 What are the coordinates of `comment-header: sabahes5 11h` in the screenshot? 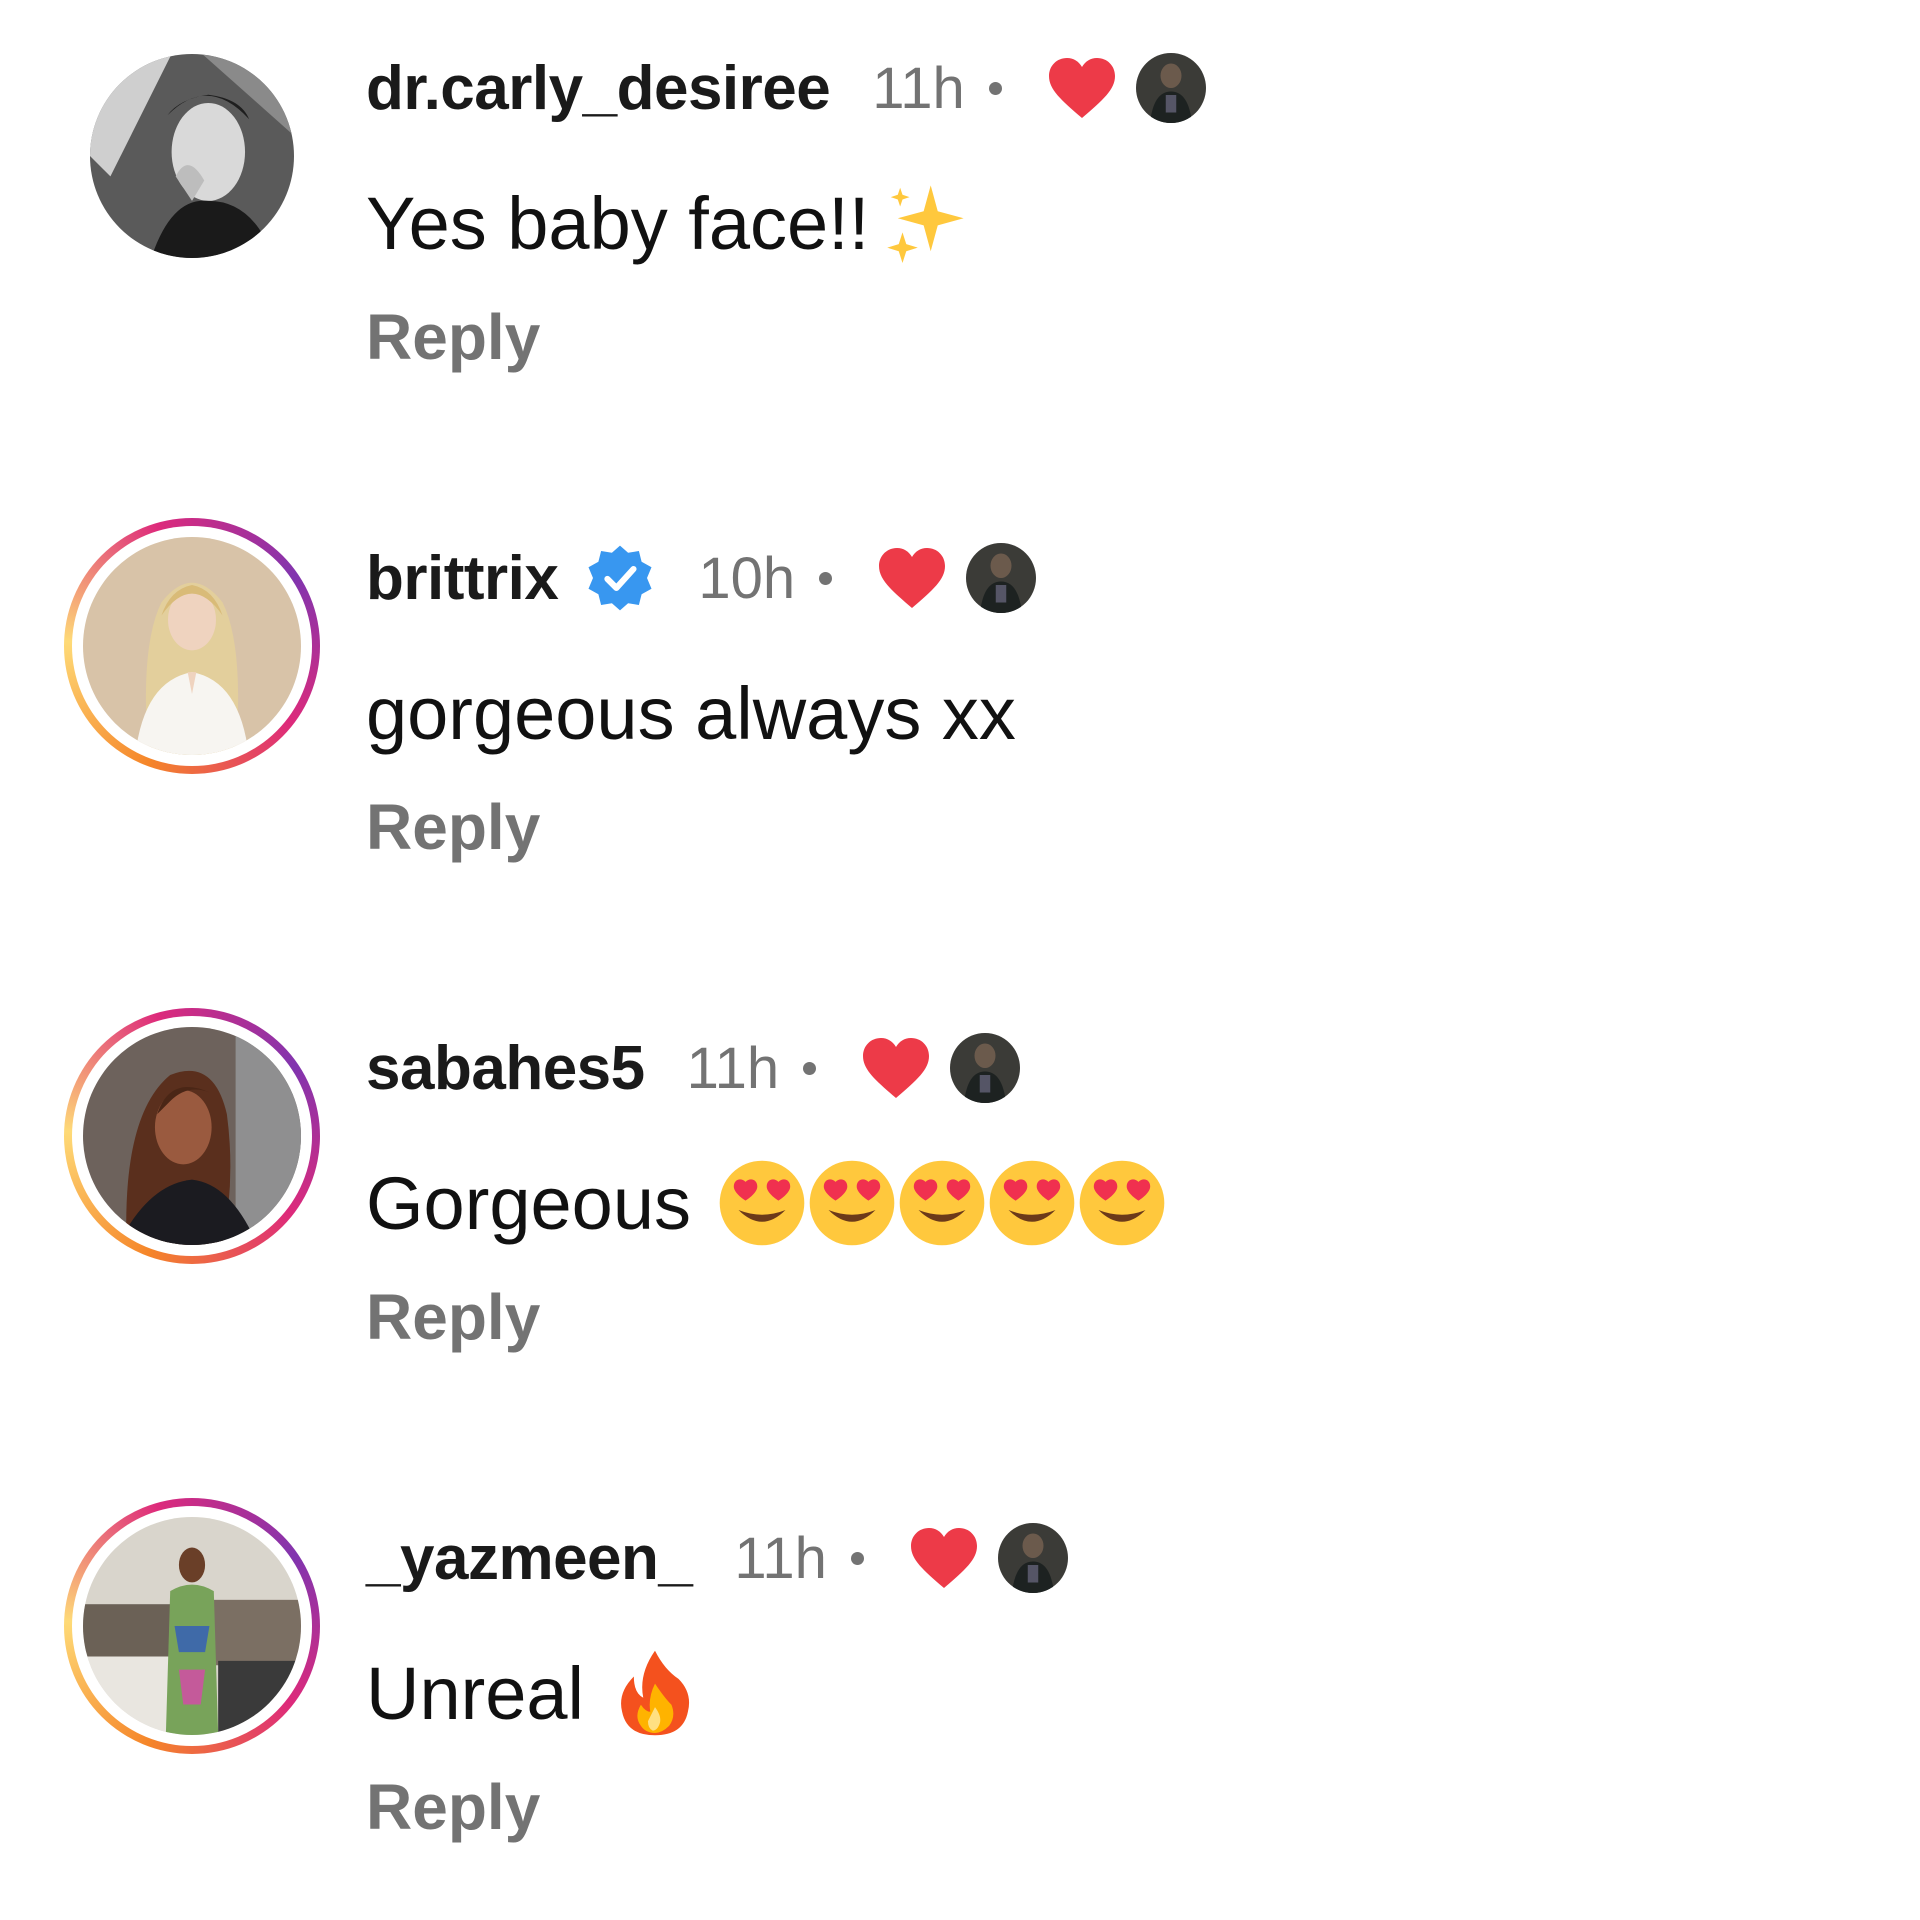 It's located at (693, 1068).